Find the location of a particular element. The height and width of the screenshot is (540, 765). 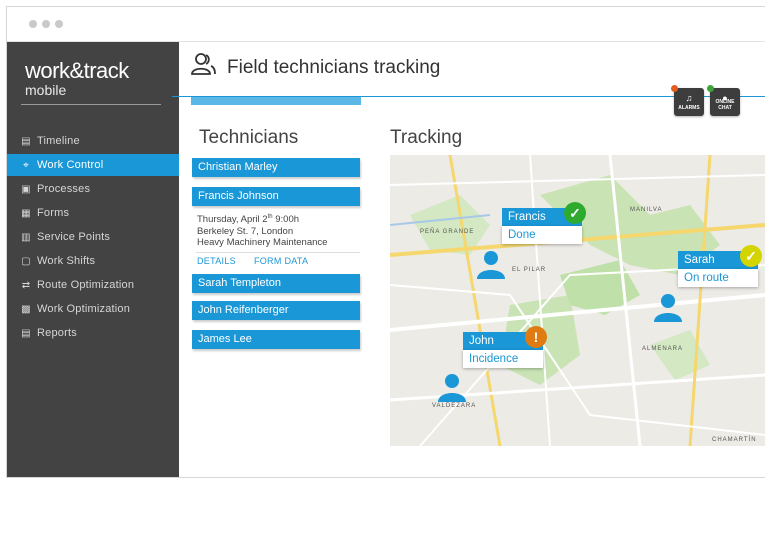

callout-status: Done is located at coordinates (542, 235).